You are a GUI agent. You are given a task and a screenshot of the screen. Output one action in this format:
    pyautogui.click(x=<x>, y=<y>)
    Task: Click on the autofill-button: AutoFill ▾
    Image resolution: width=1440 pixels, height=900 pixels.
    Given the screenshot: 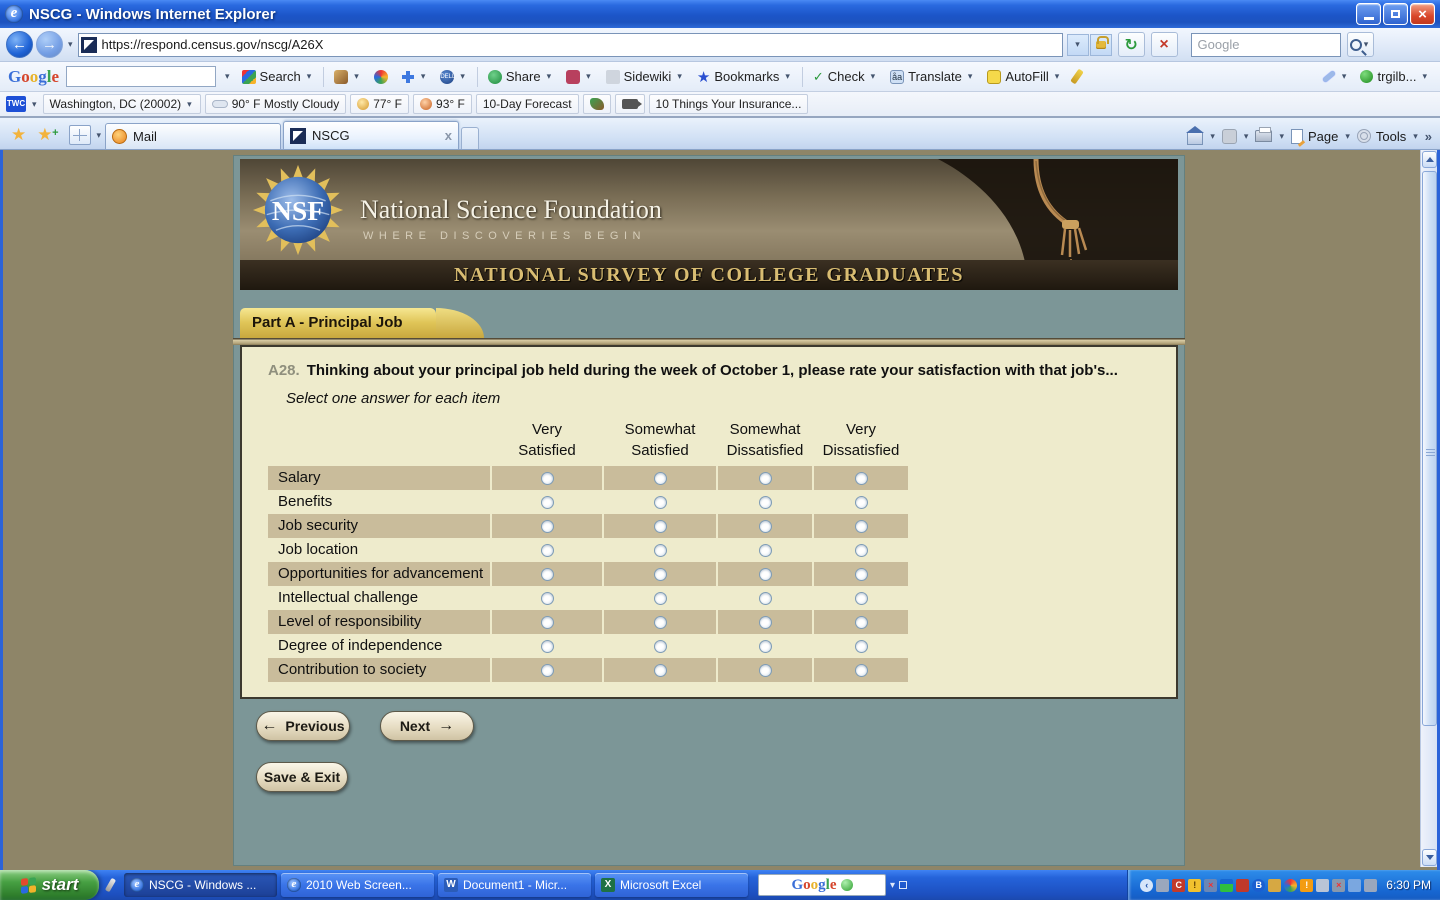 What is the action you would take?
    pyautogui.click(x=1024, y=76)
    